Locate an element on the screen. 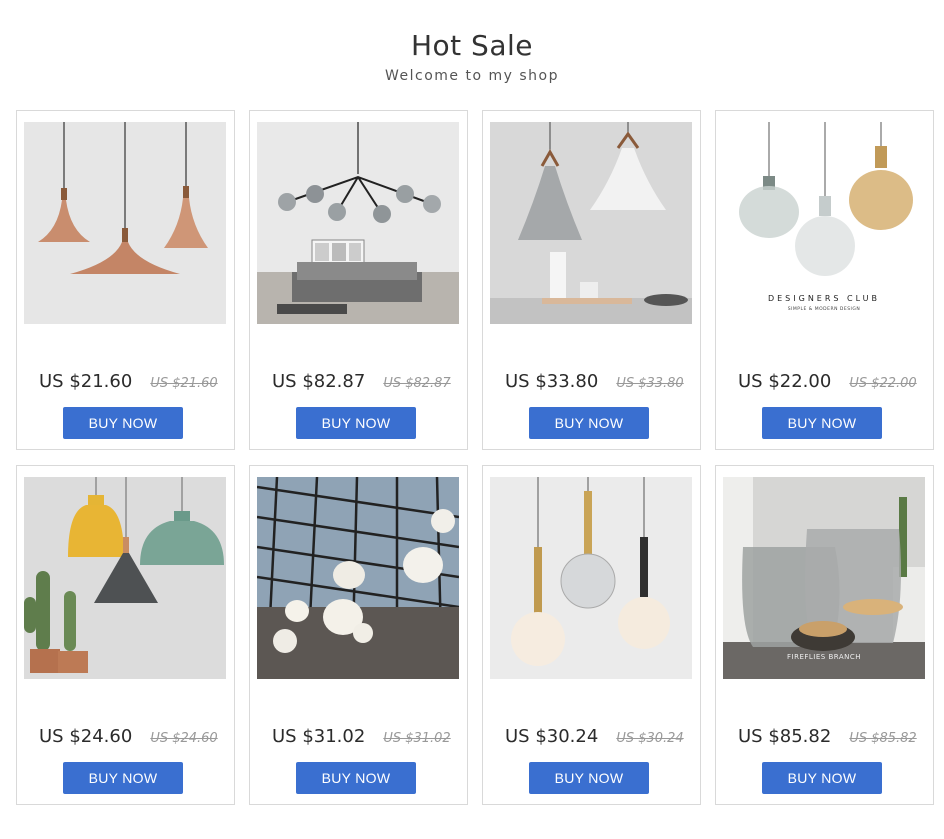 The width and height of the screenshot is (944, 839). product-card: US $82.87 US $82.87 BUY NOW is located at coordinates (358, 280).